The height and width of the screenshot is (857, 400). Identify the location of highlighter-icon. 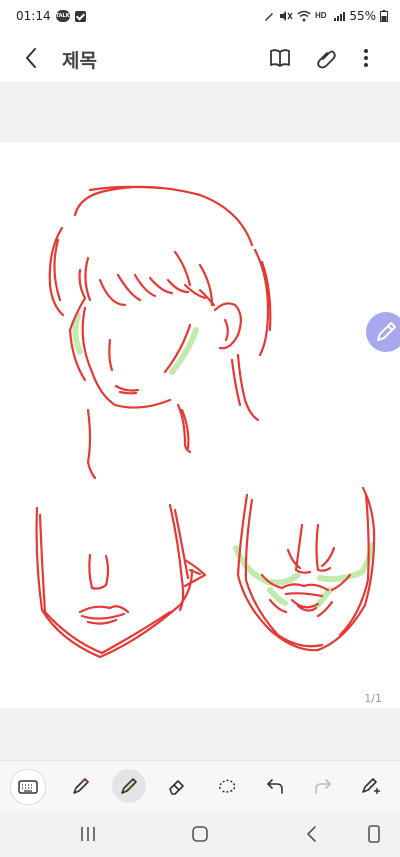
(129, 786).